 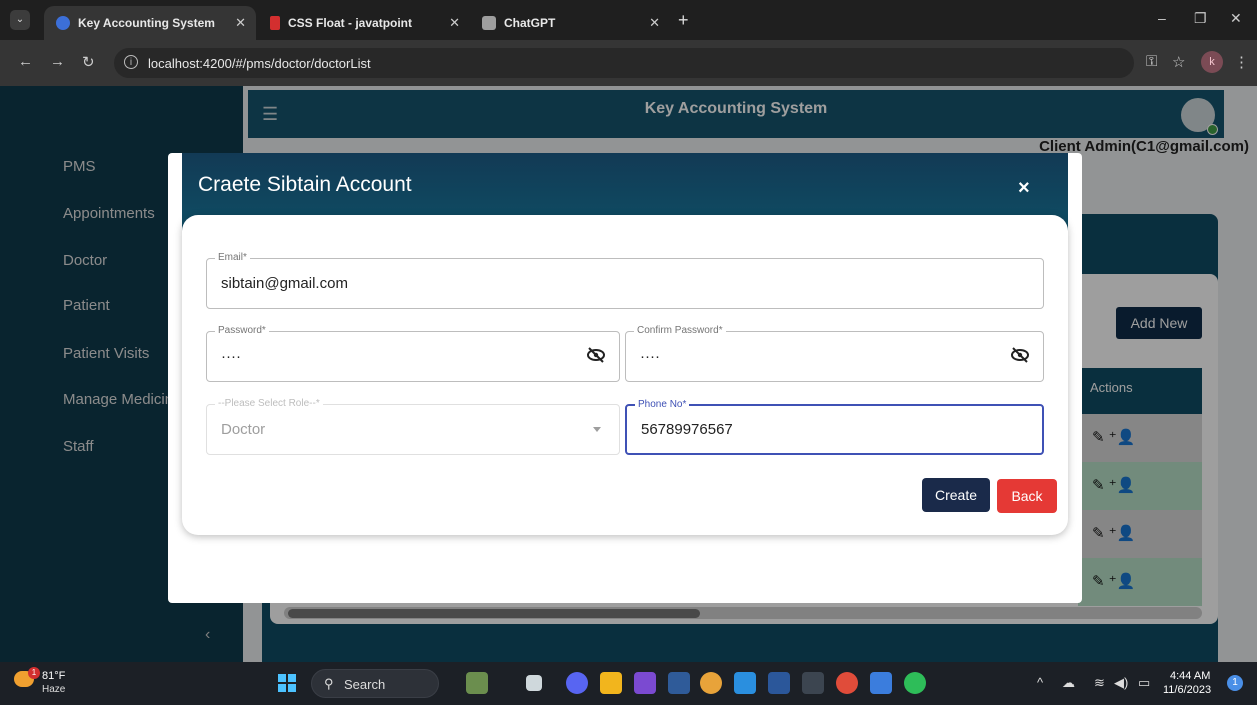 I want to click on forward-arrow-icon: →, so click(x=57, y=61).